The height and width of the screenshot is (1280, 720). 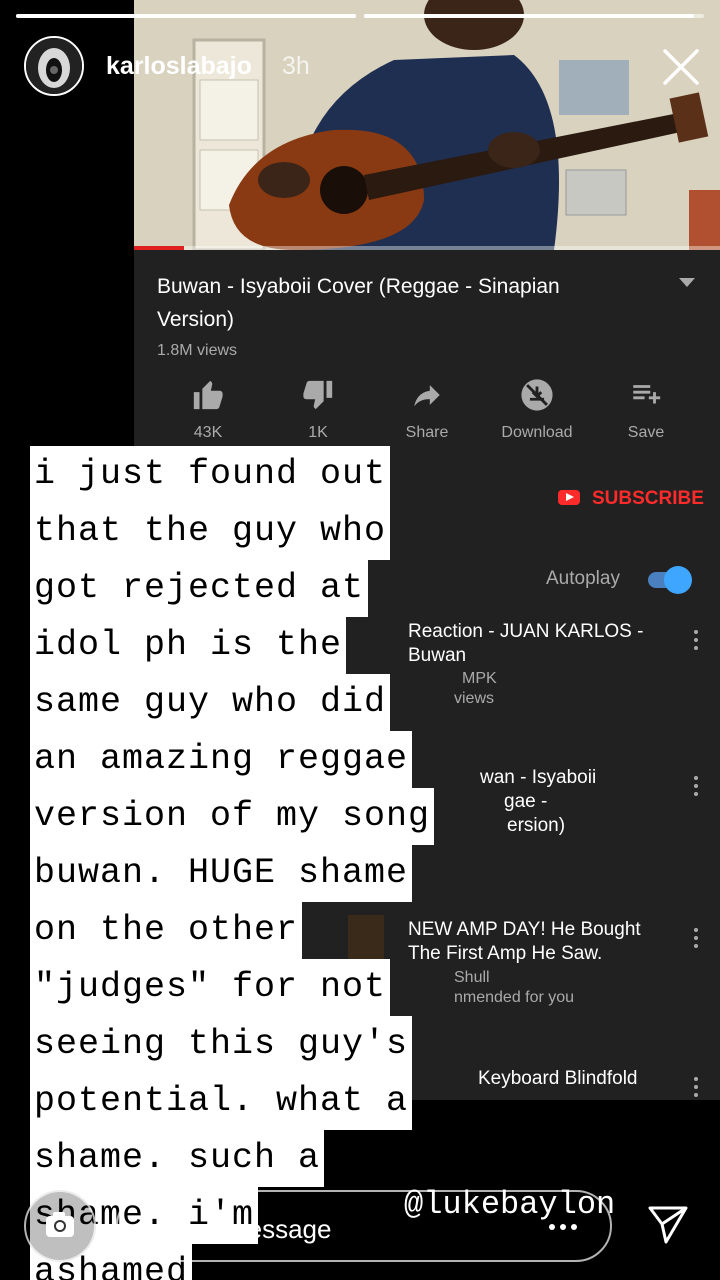 I want to click on username: karloslabajo, so click(x=179, y=66).